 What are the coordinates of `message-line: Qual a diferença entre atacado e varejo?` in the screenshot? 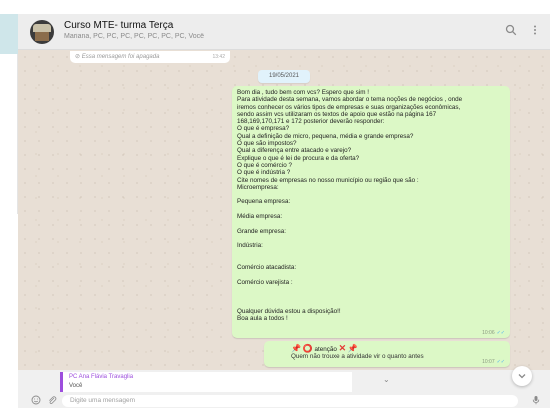 It's located at (294, 151).